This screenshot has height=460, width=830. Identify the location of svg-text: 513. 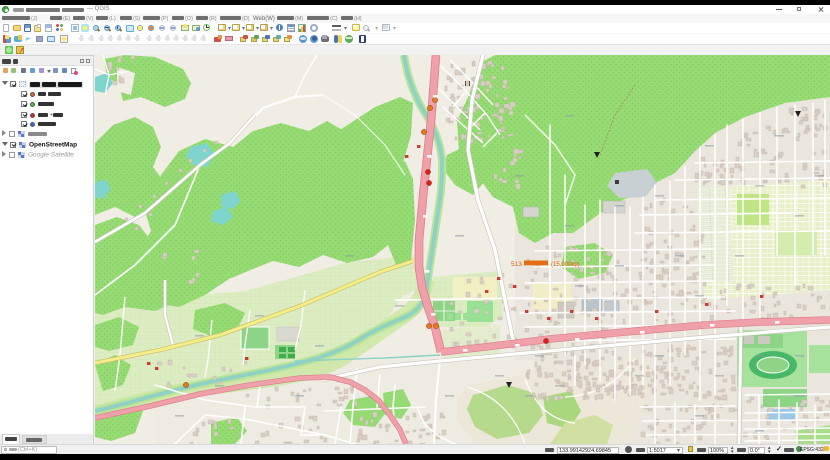
(516, 264).